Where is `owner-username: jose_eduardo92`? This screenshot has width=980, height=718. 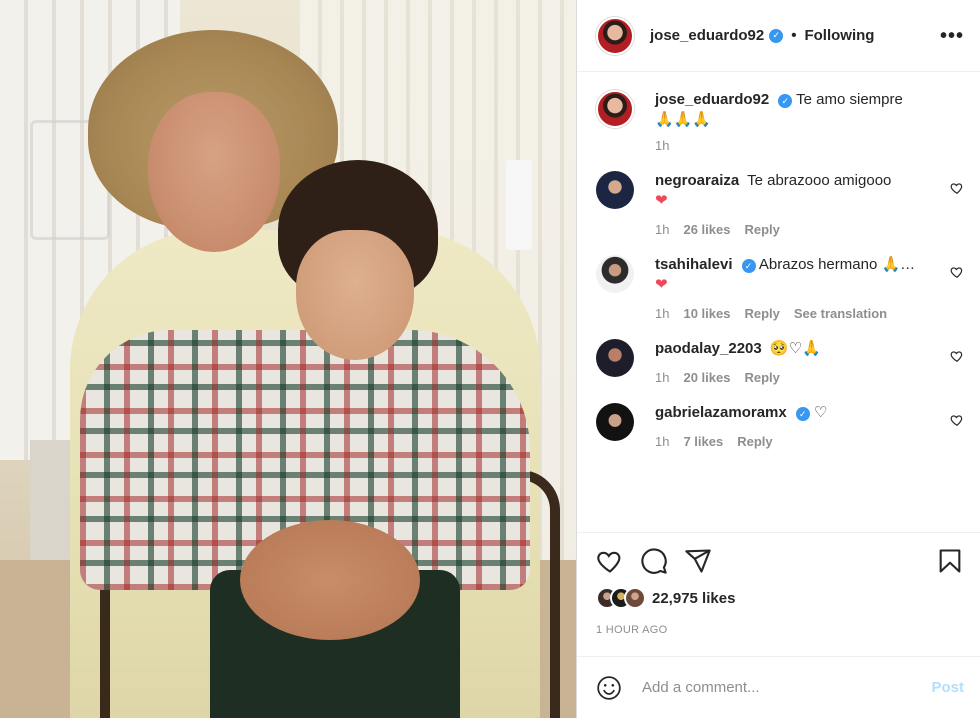
owner-username: jose_eduardo92 is located at coordinates (707, 35).